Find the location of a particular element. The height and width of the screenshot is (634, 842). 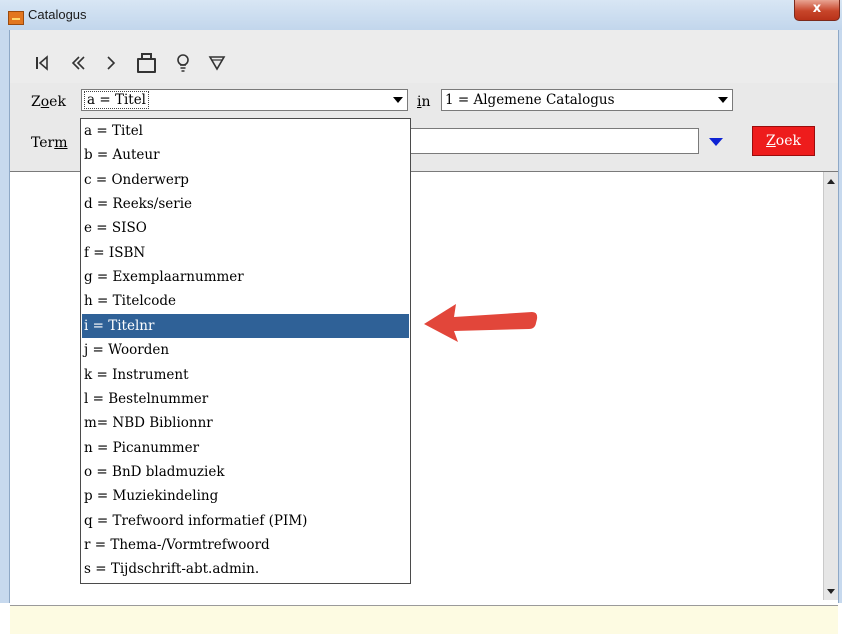

dropdown-option: a = Titel is located at coordinates (245, 131).